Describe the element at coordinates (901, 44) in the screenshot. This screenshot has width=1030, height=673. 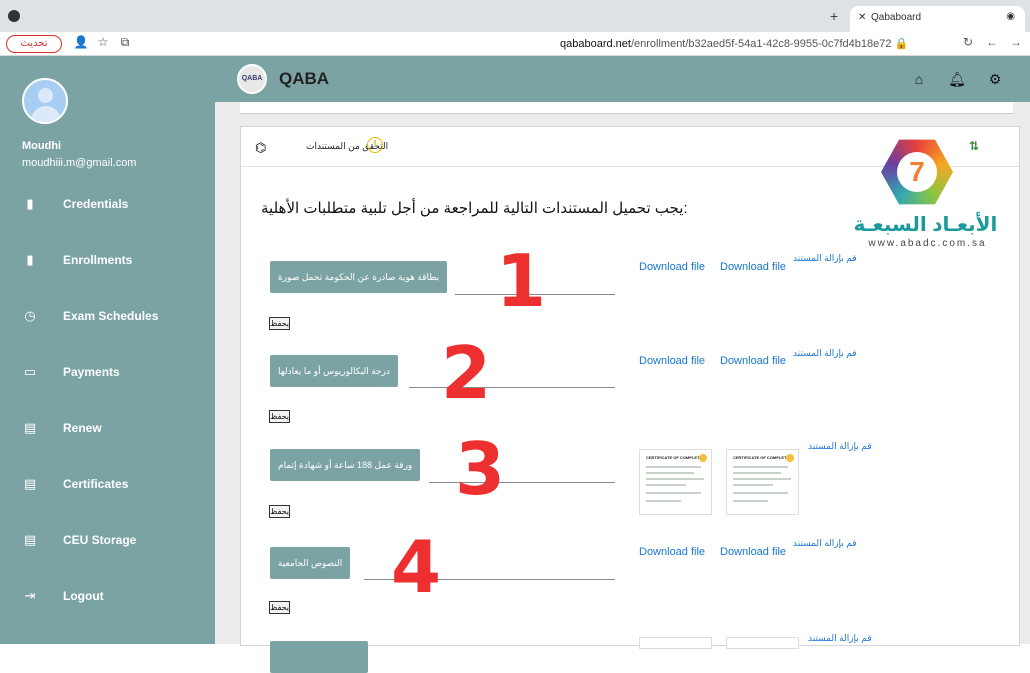
I see `lock-icon: 🔒` at that location.